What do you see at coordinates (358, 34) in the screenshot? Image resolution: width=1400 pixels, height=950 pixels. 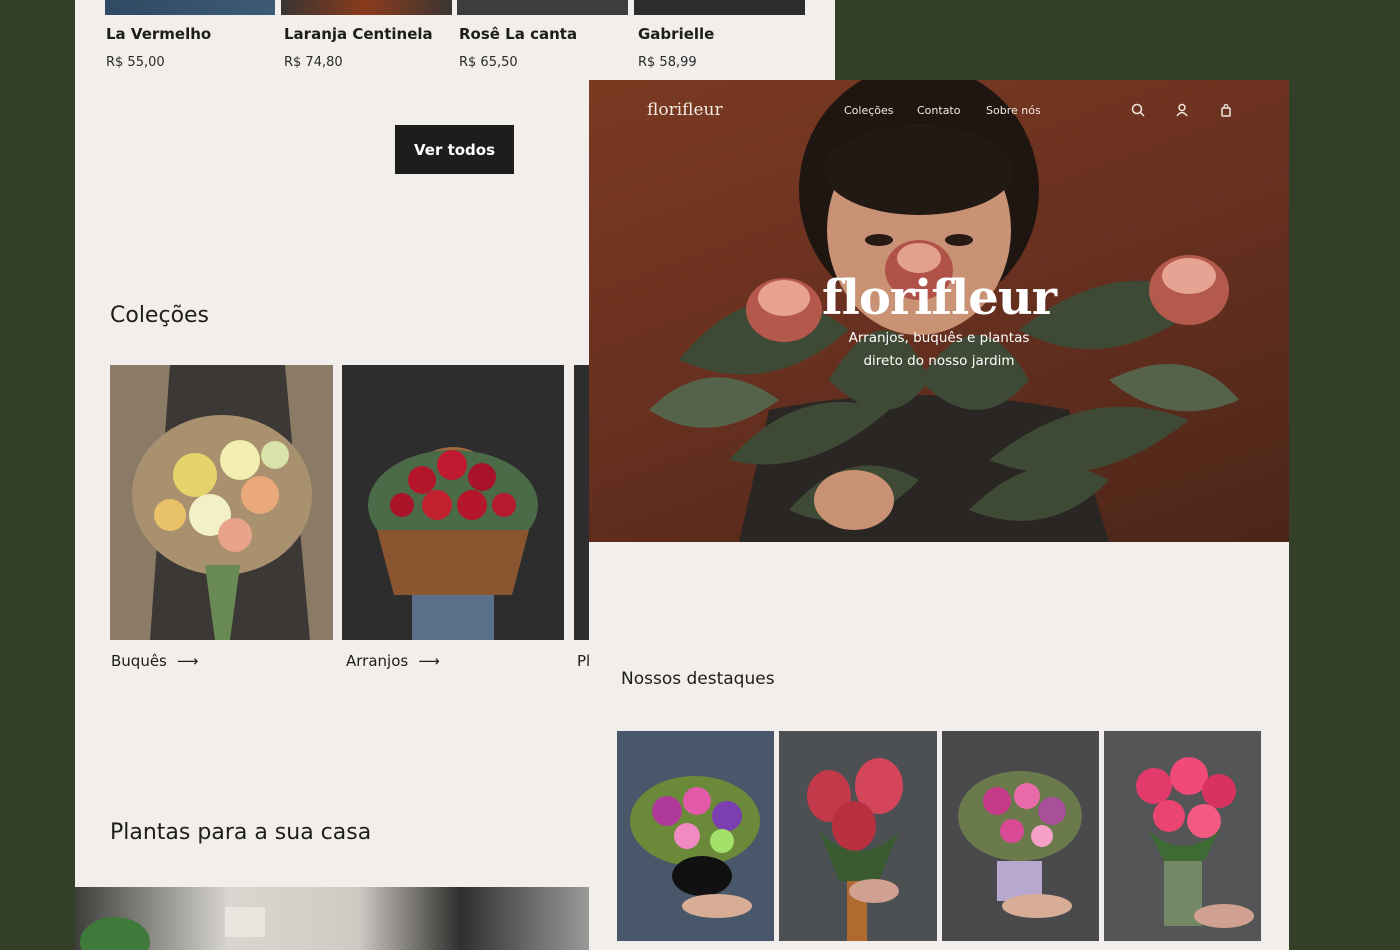 I see `product-name: Laranja Centinela` at bounding box center [358, 34].